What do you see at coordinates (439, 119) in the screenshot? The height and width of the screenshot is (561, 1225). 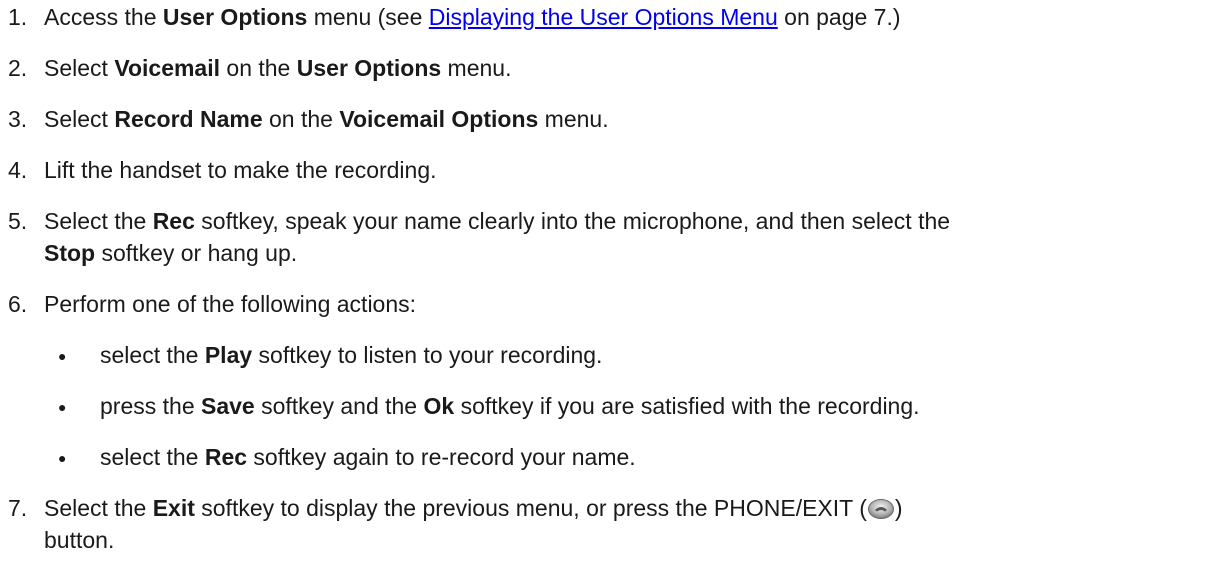 I see `menu-name: Voicemail Options` at bounding box center [439, 119].